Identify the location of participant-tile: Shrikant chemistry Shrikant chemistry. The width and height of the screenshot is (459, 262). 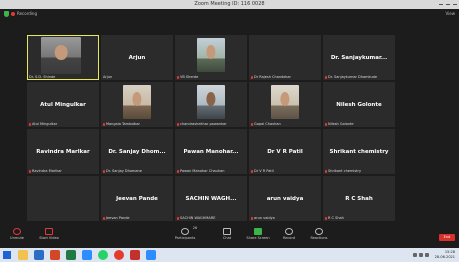
(359, 151).